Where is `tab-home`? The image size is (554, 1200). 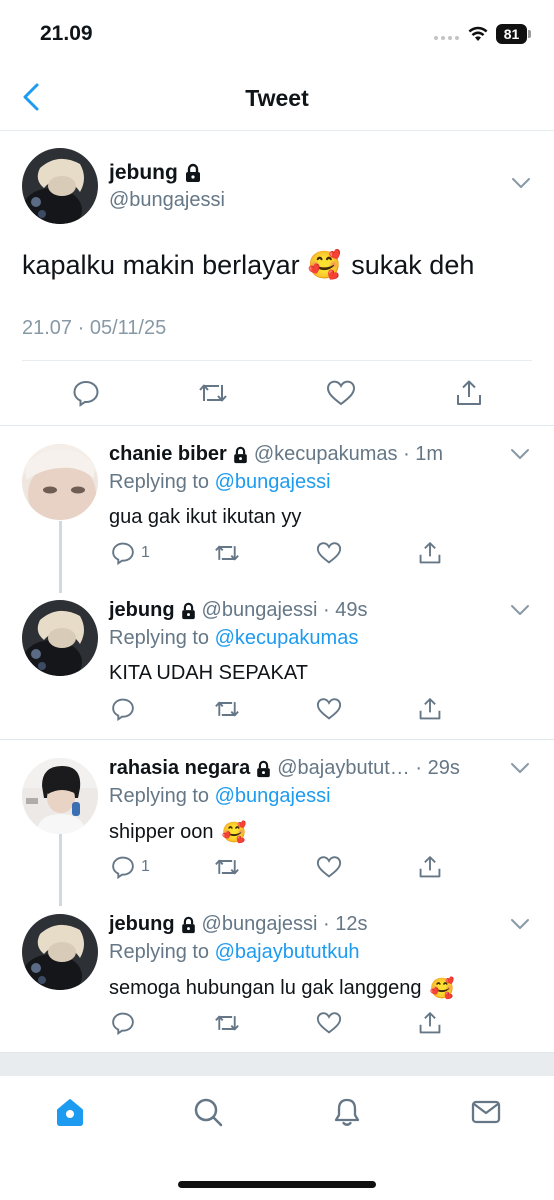
tab-home is located at coordinates (70, 1112).